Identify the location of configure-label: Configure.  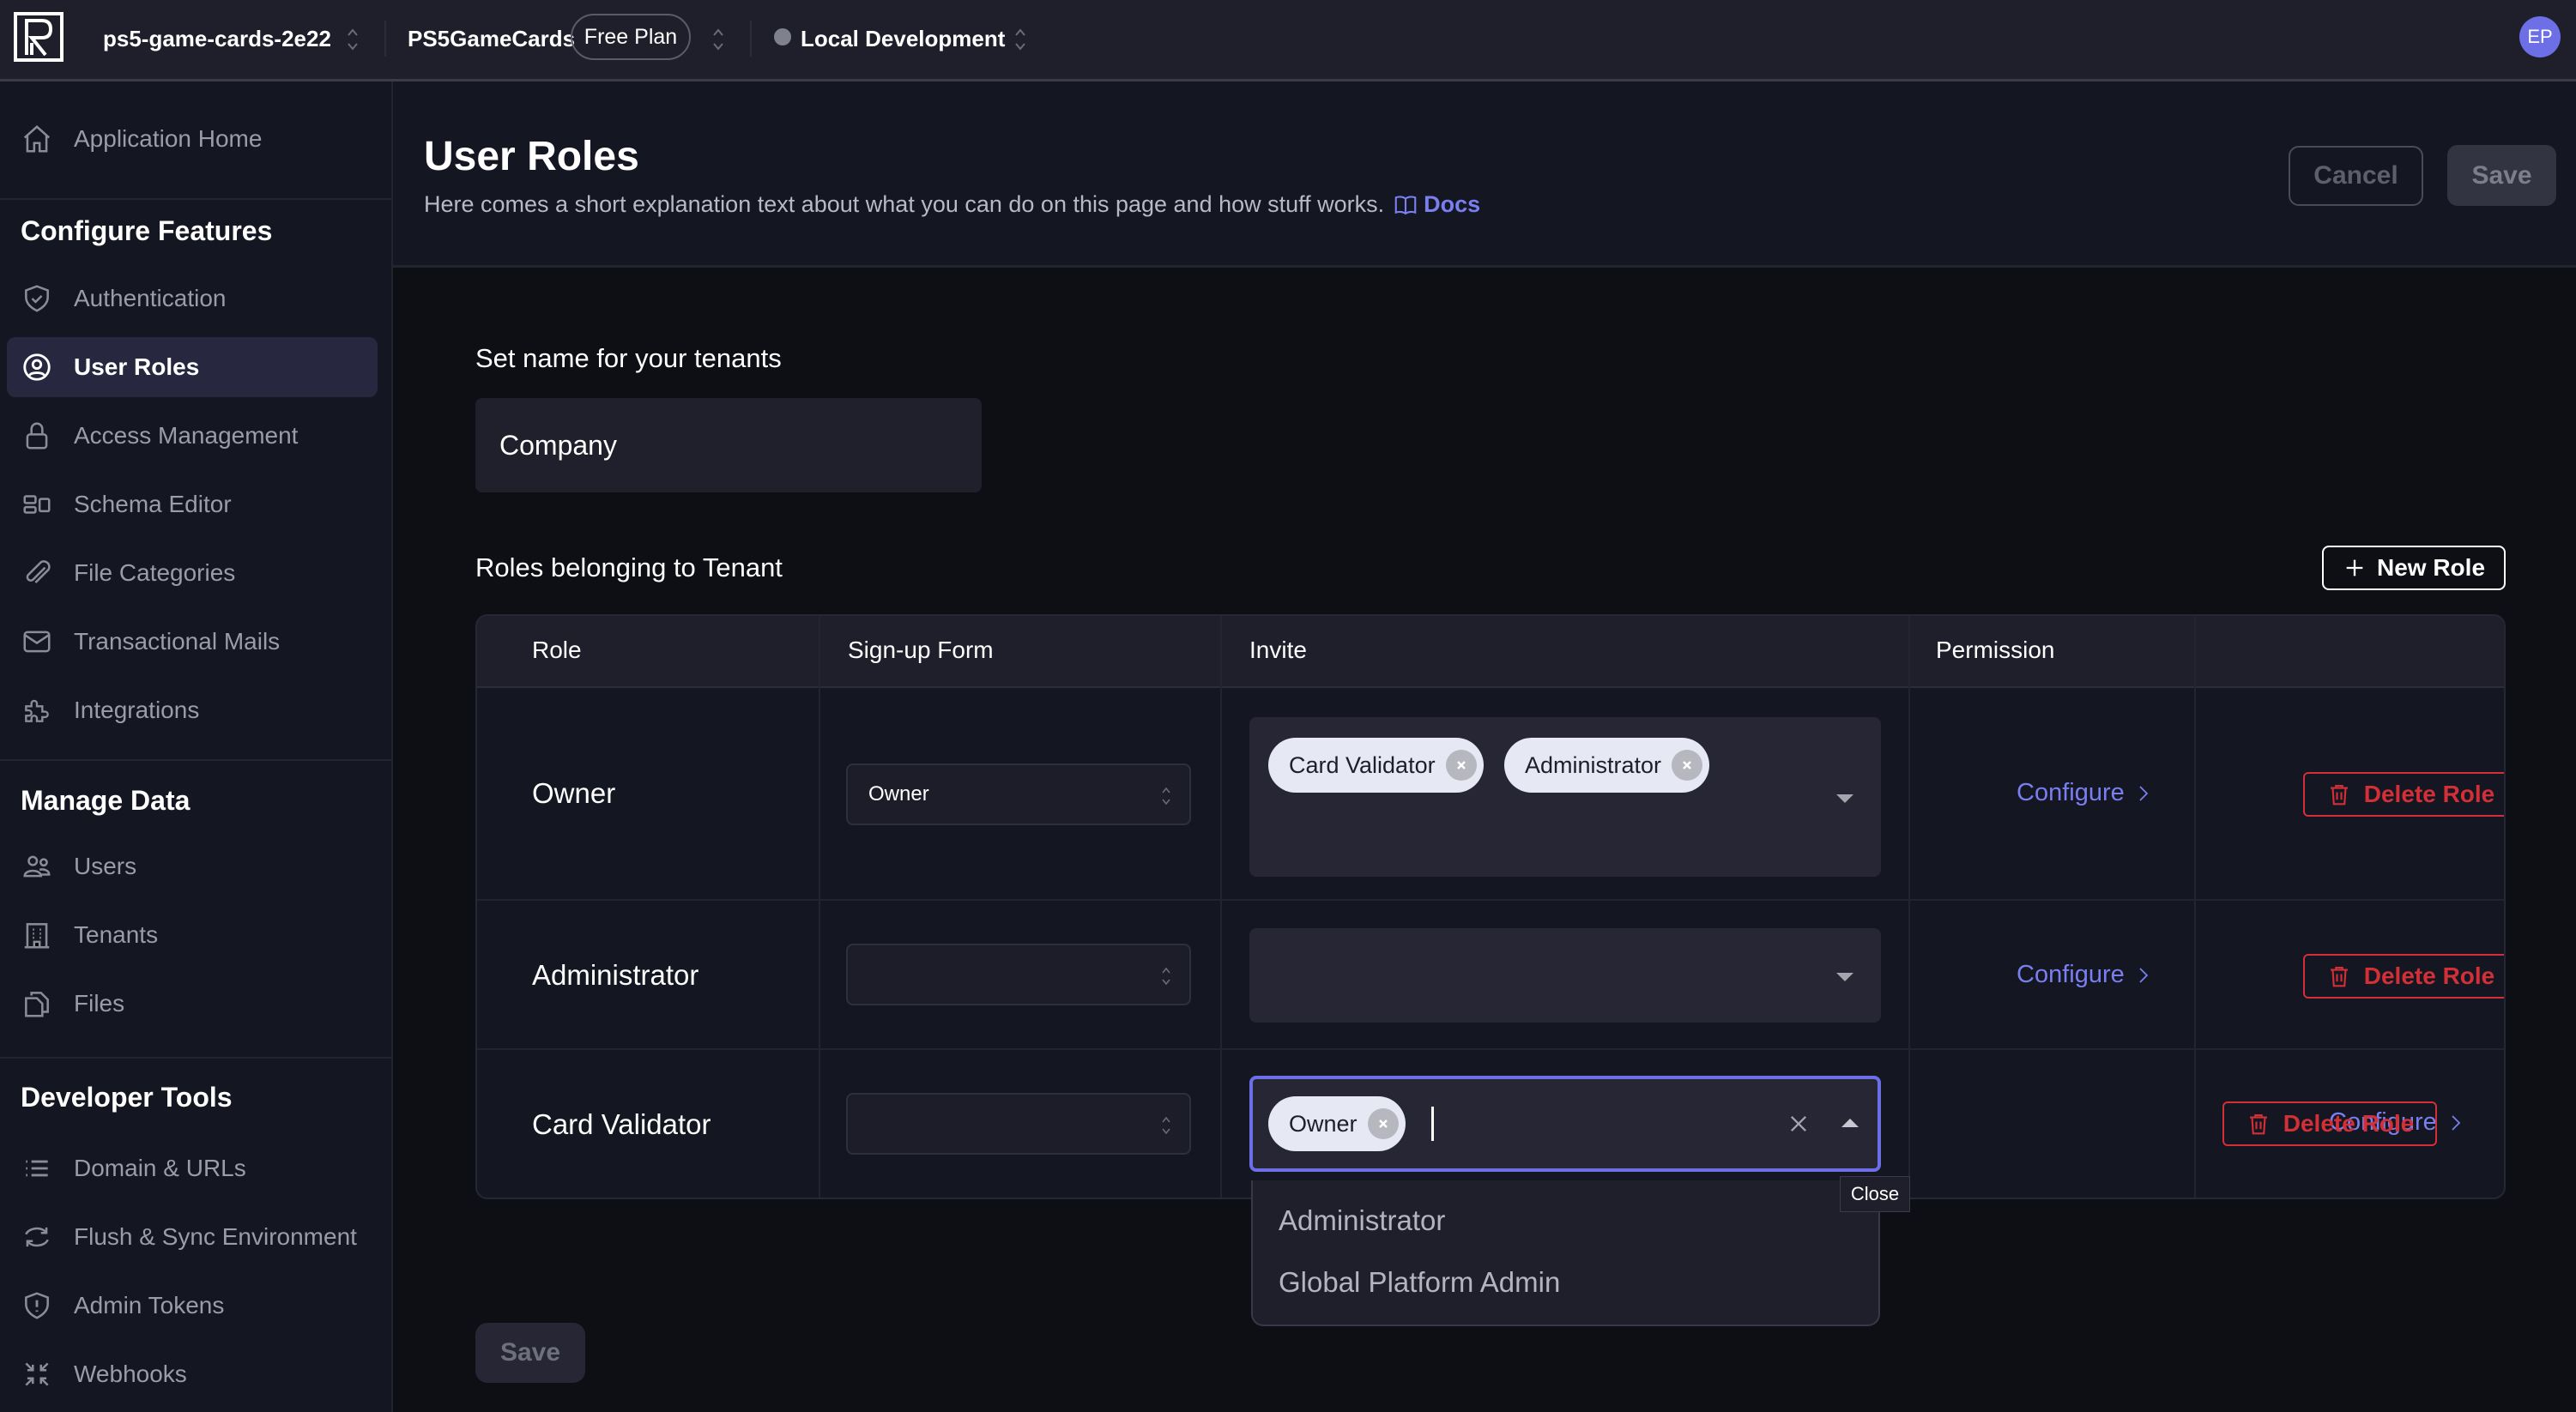
(2071, 974).